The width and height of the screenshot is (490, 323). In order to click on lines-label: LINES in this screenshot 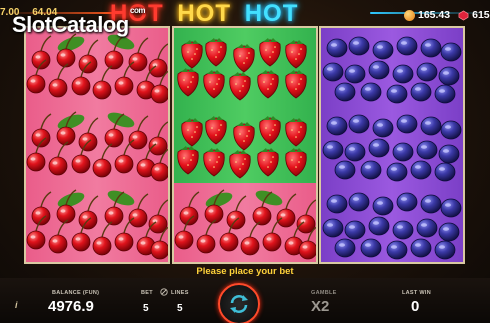, I will do `click(180, 293)`.